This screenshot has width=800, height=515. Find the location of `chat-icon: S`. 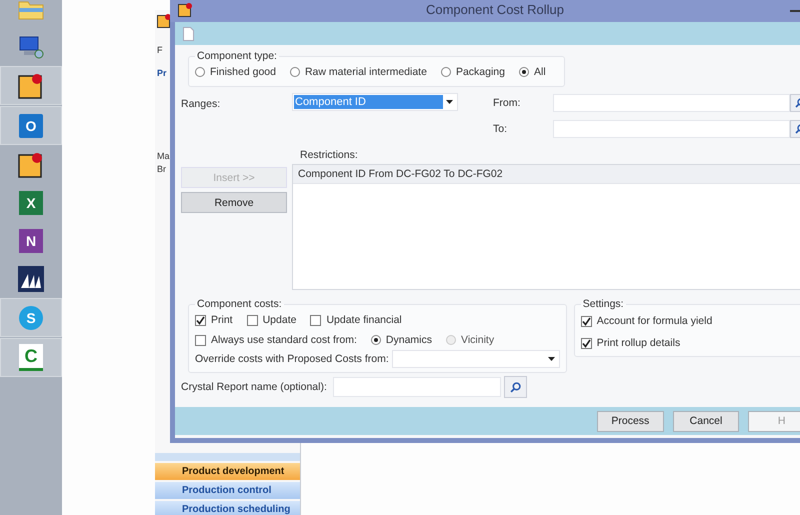

chat-icon: S is located at coordinates (31, 318).